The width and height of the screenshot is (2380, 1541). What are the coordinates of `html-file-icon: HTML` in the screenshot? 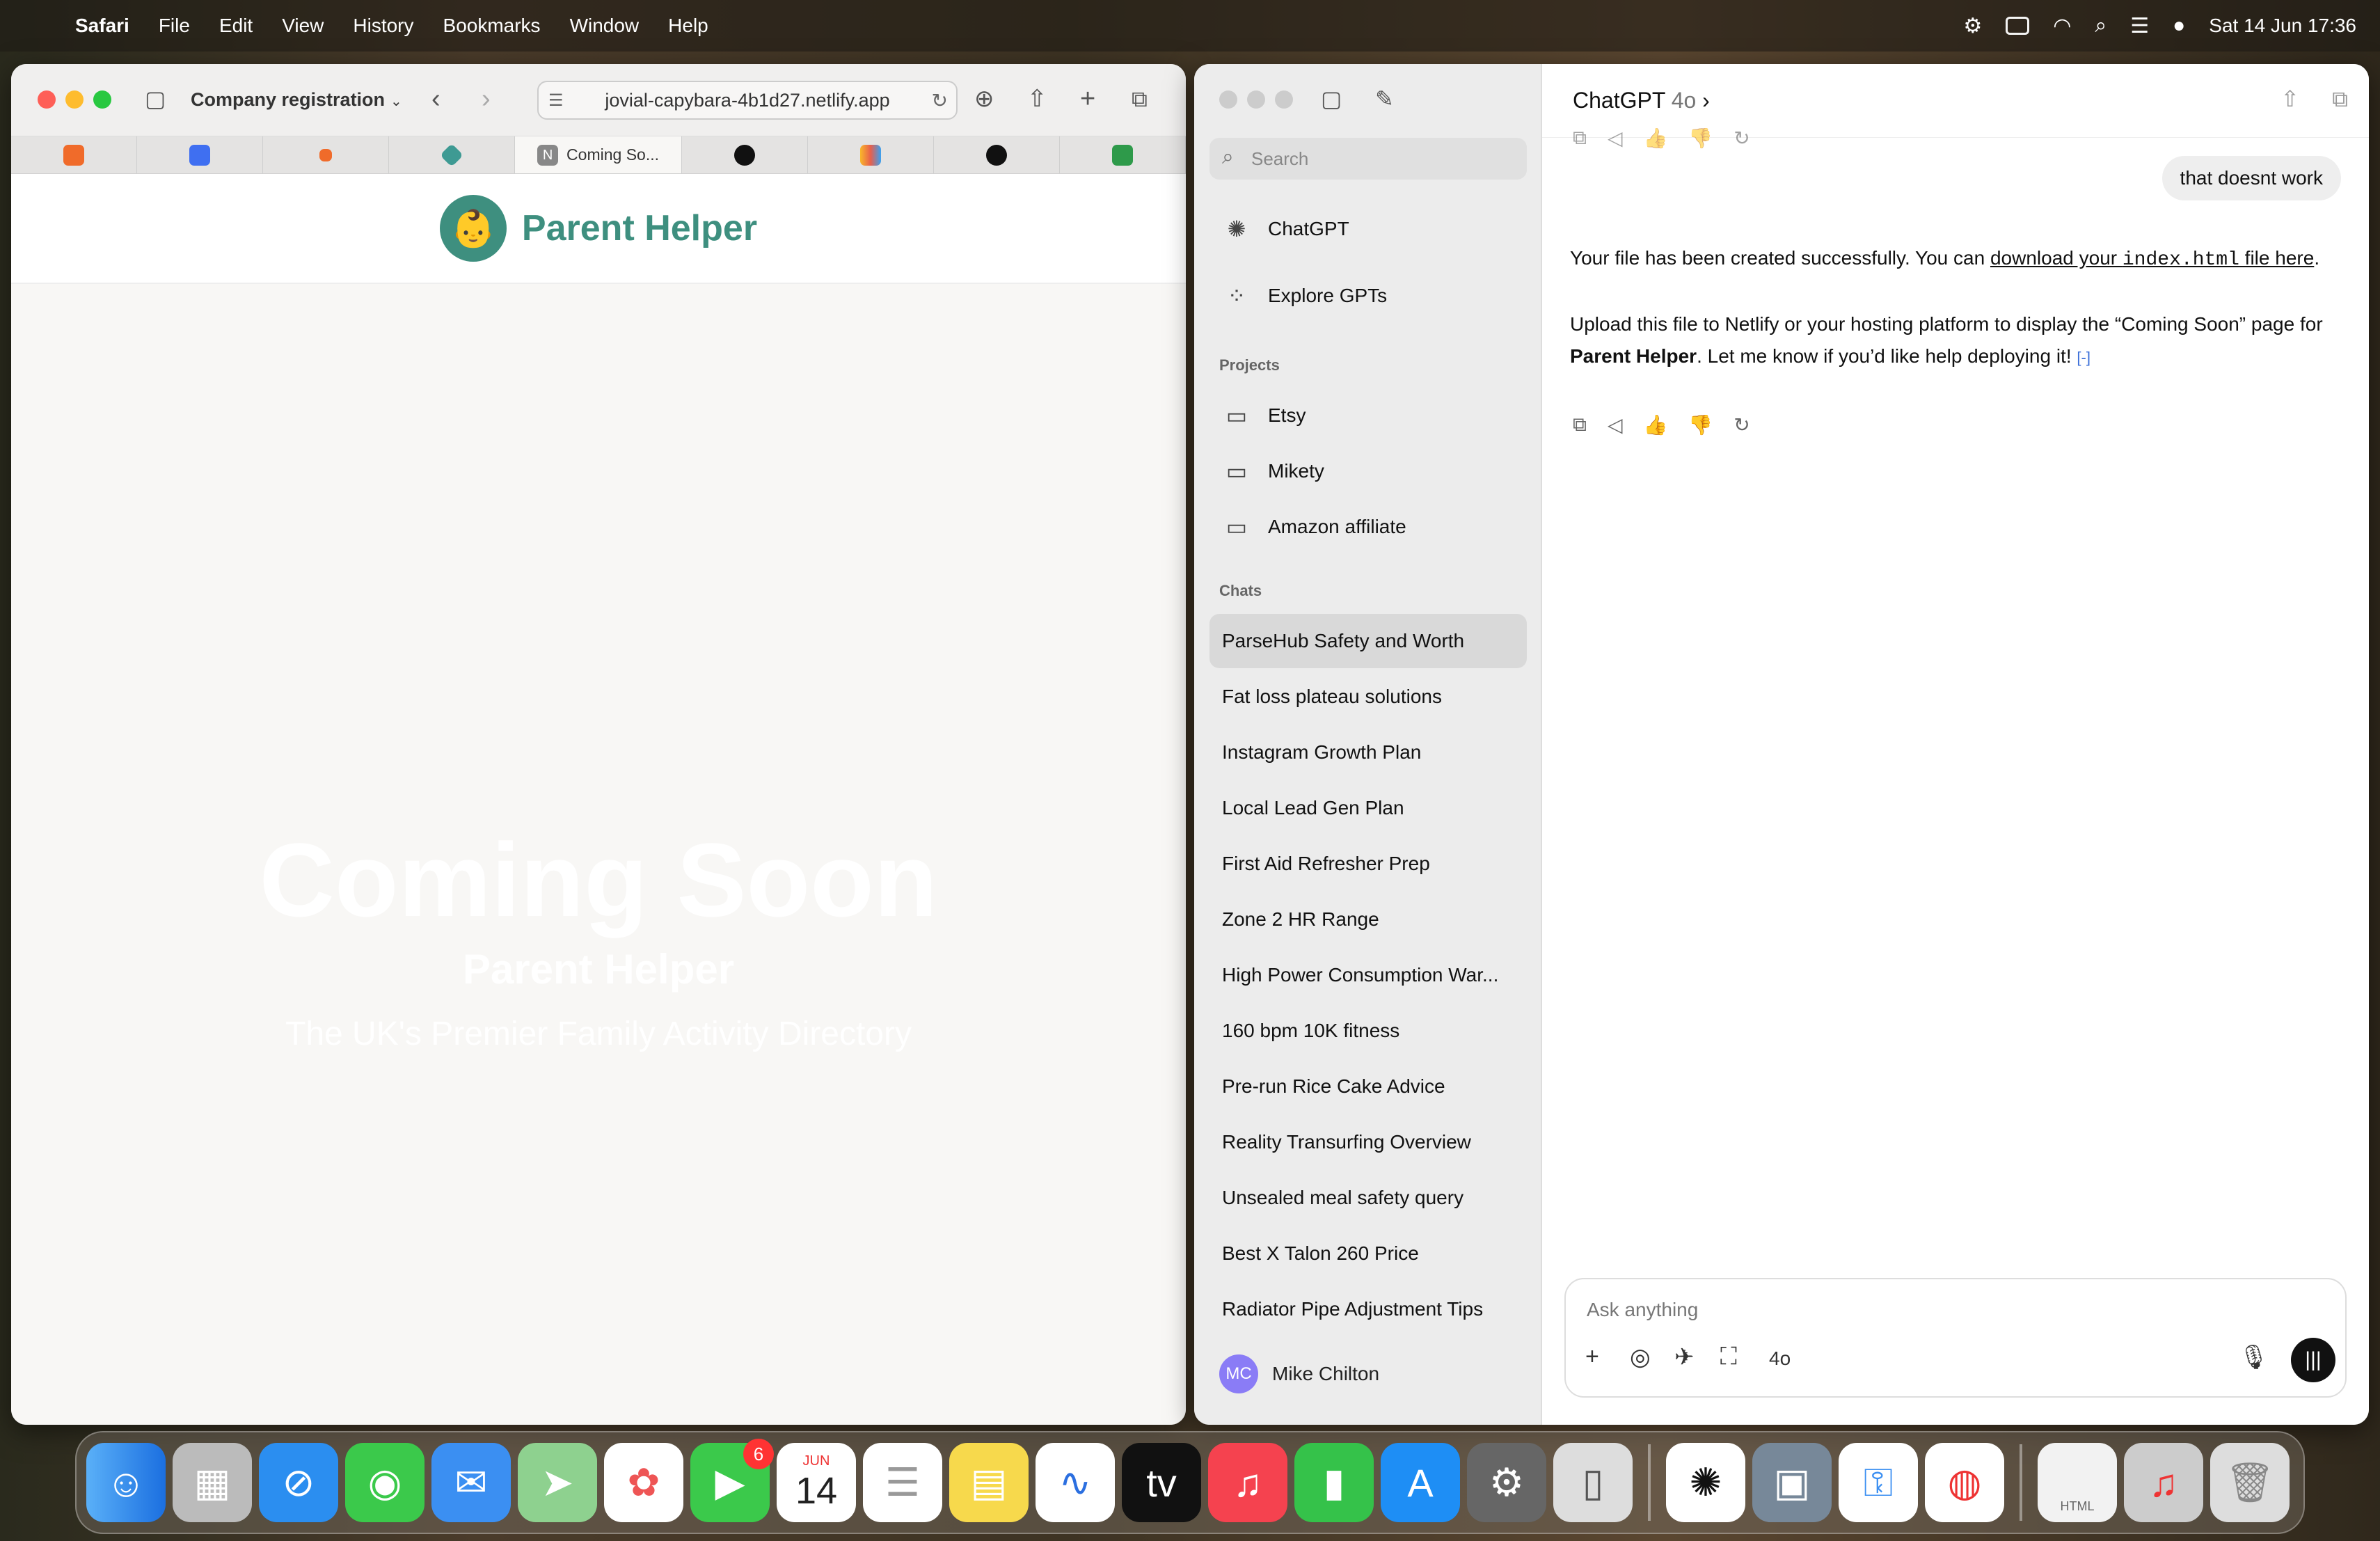 It's located at (2077, 1482).